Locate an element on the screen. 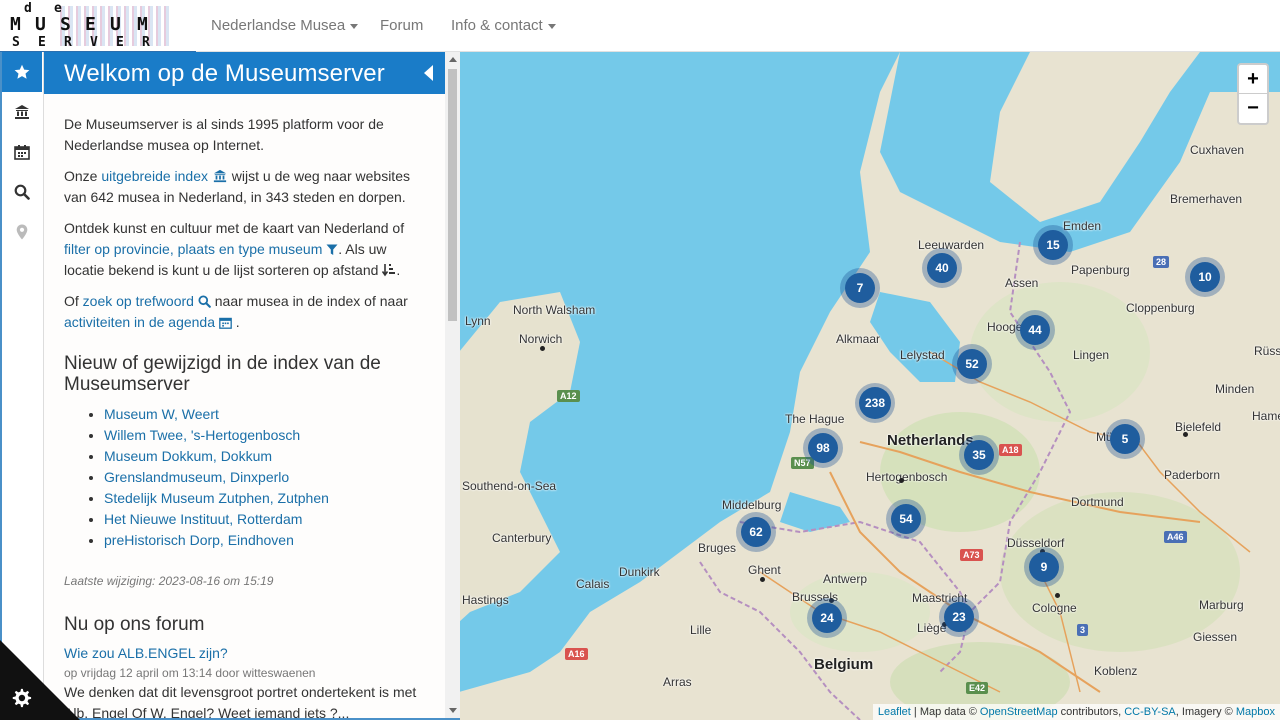 The image size is (1280, 720). new-item-link: Museum Dokkum, Dokkum is located at coordinates (188, 456).